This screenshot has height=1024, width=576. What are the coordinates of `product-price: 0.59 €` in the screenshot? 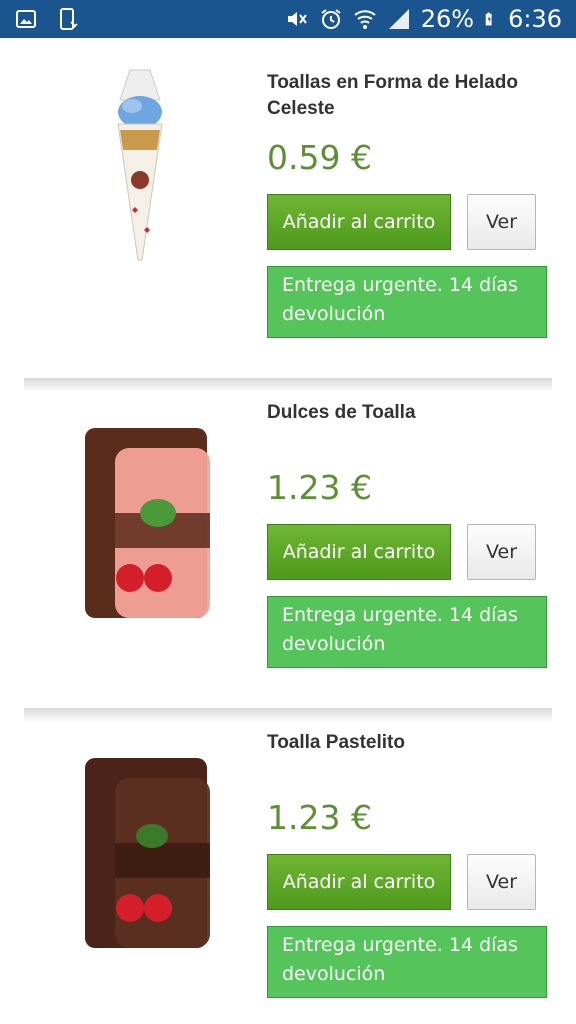 It's located at (319, 157).